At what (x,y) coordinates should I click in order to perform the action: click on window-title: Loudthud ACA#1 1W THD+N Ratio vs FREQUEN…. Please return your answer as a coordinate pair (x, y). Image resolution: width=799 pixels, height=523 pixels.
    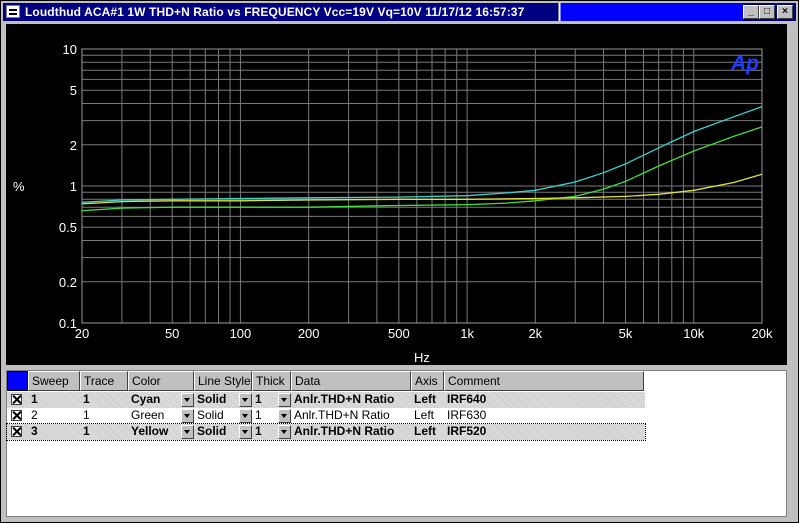
    Looking at the image, I should click on (275, 12).